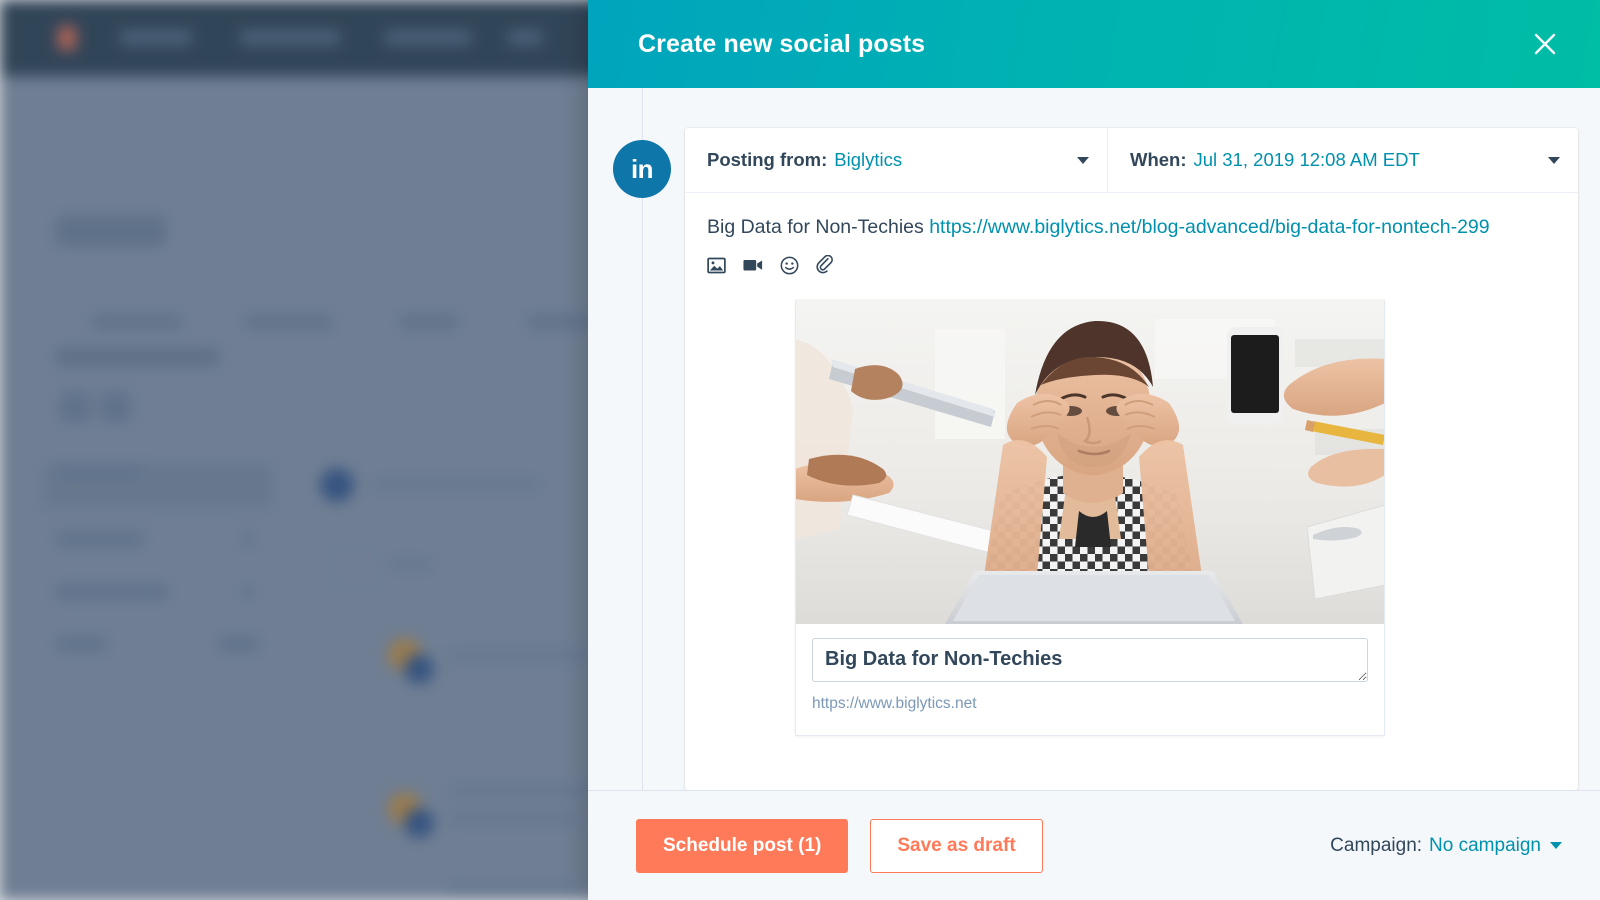  Describe the element at coordinates (767, 159) in the screenshot. I see `posting-from-label: Posting from:` at that location.